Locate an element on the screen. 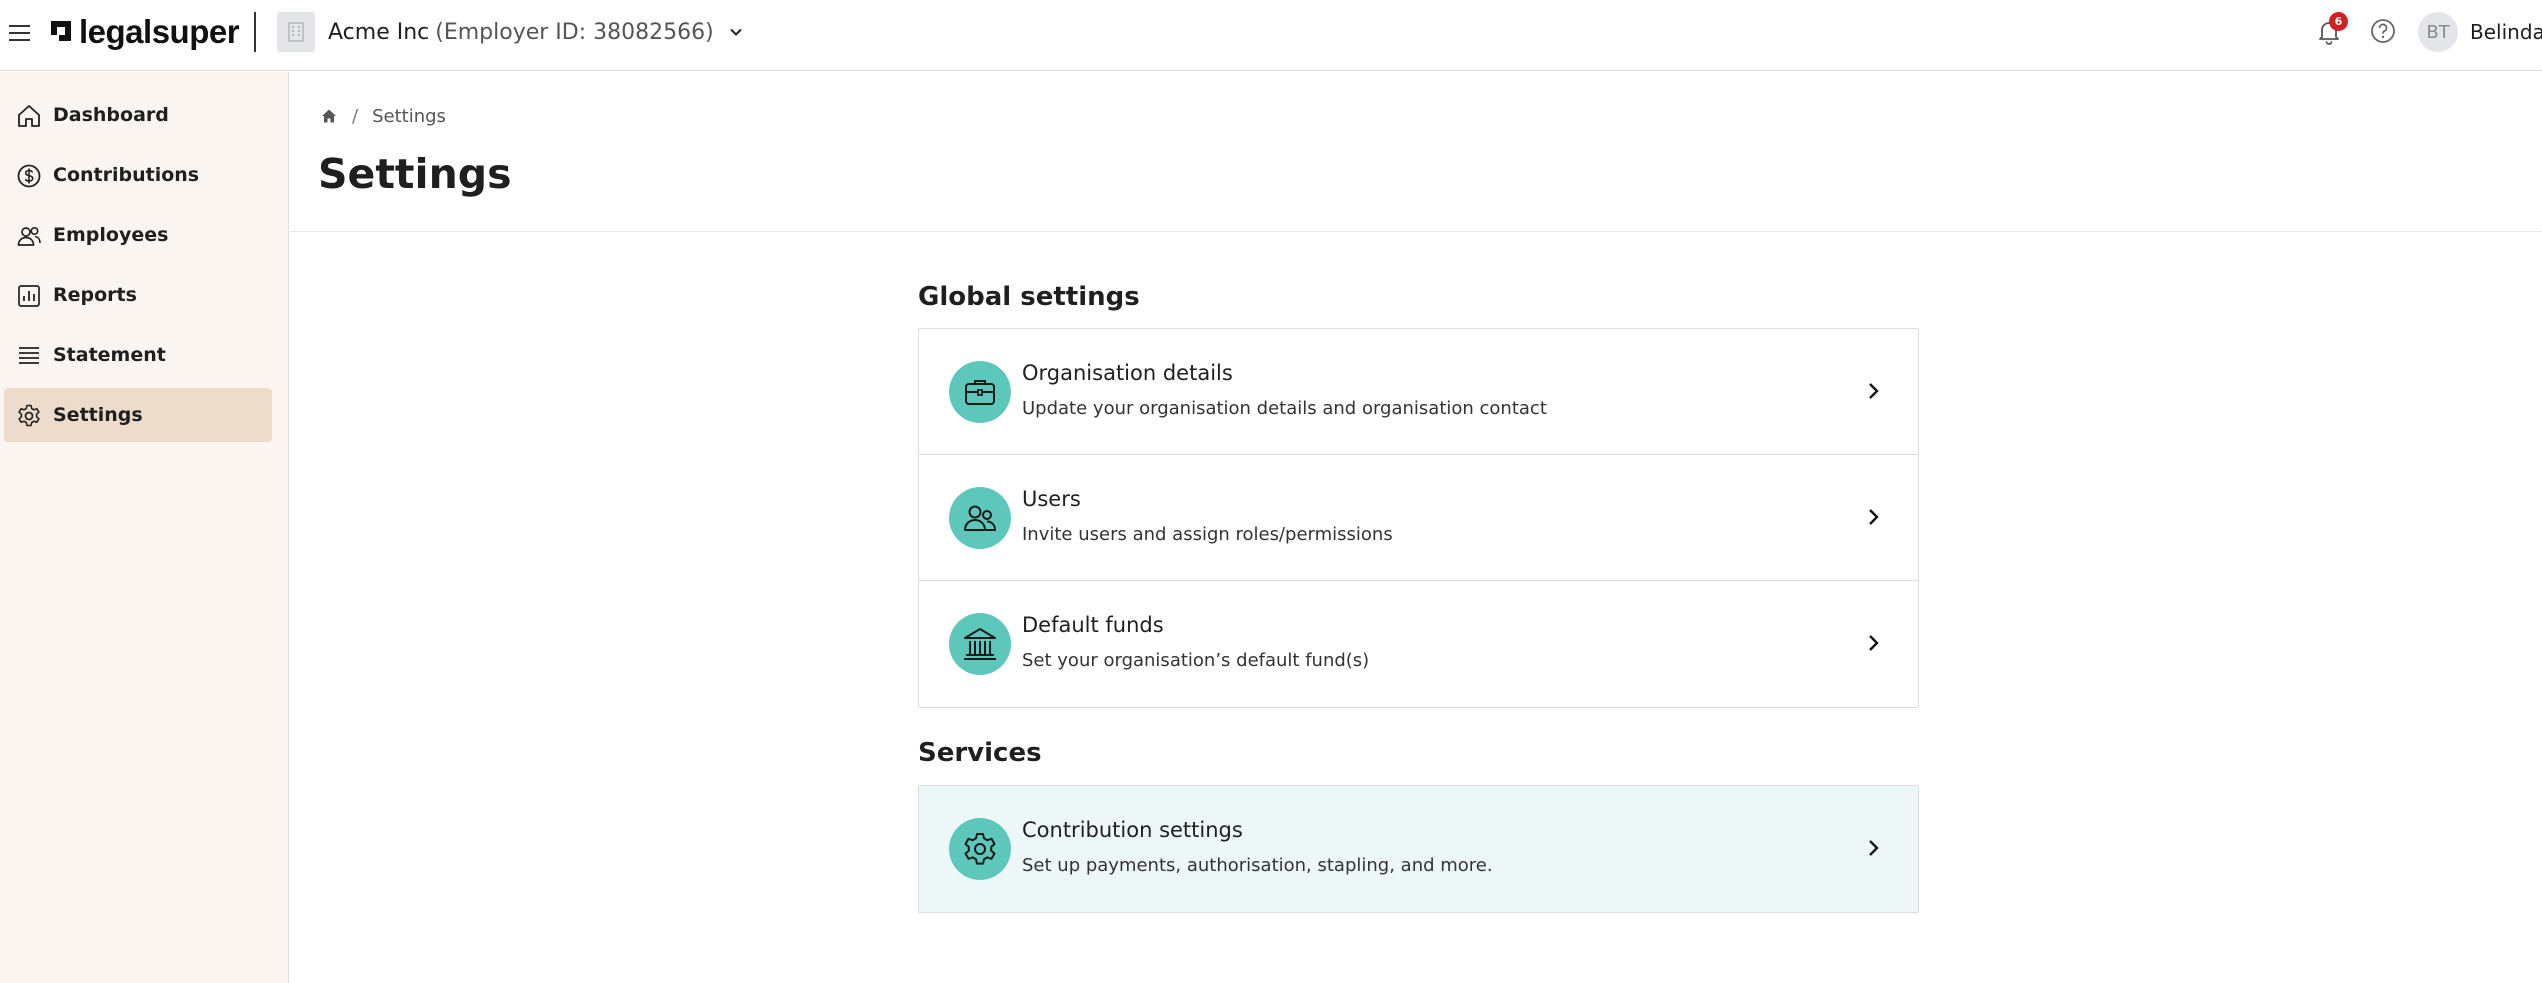 This screenshot has height=983, width=2542. notifications-button: 6 is located at coordinates (2331, 30).